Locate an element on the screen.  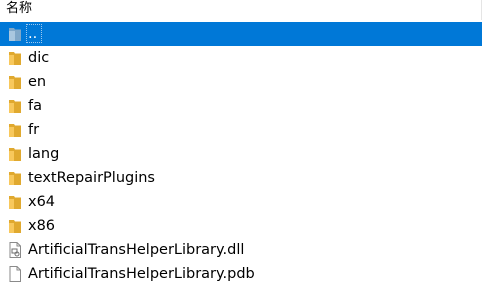
file-name: en is located at coordinates (37, 82).